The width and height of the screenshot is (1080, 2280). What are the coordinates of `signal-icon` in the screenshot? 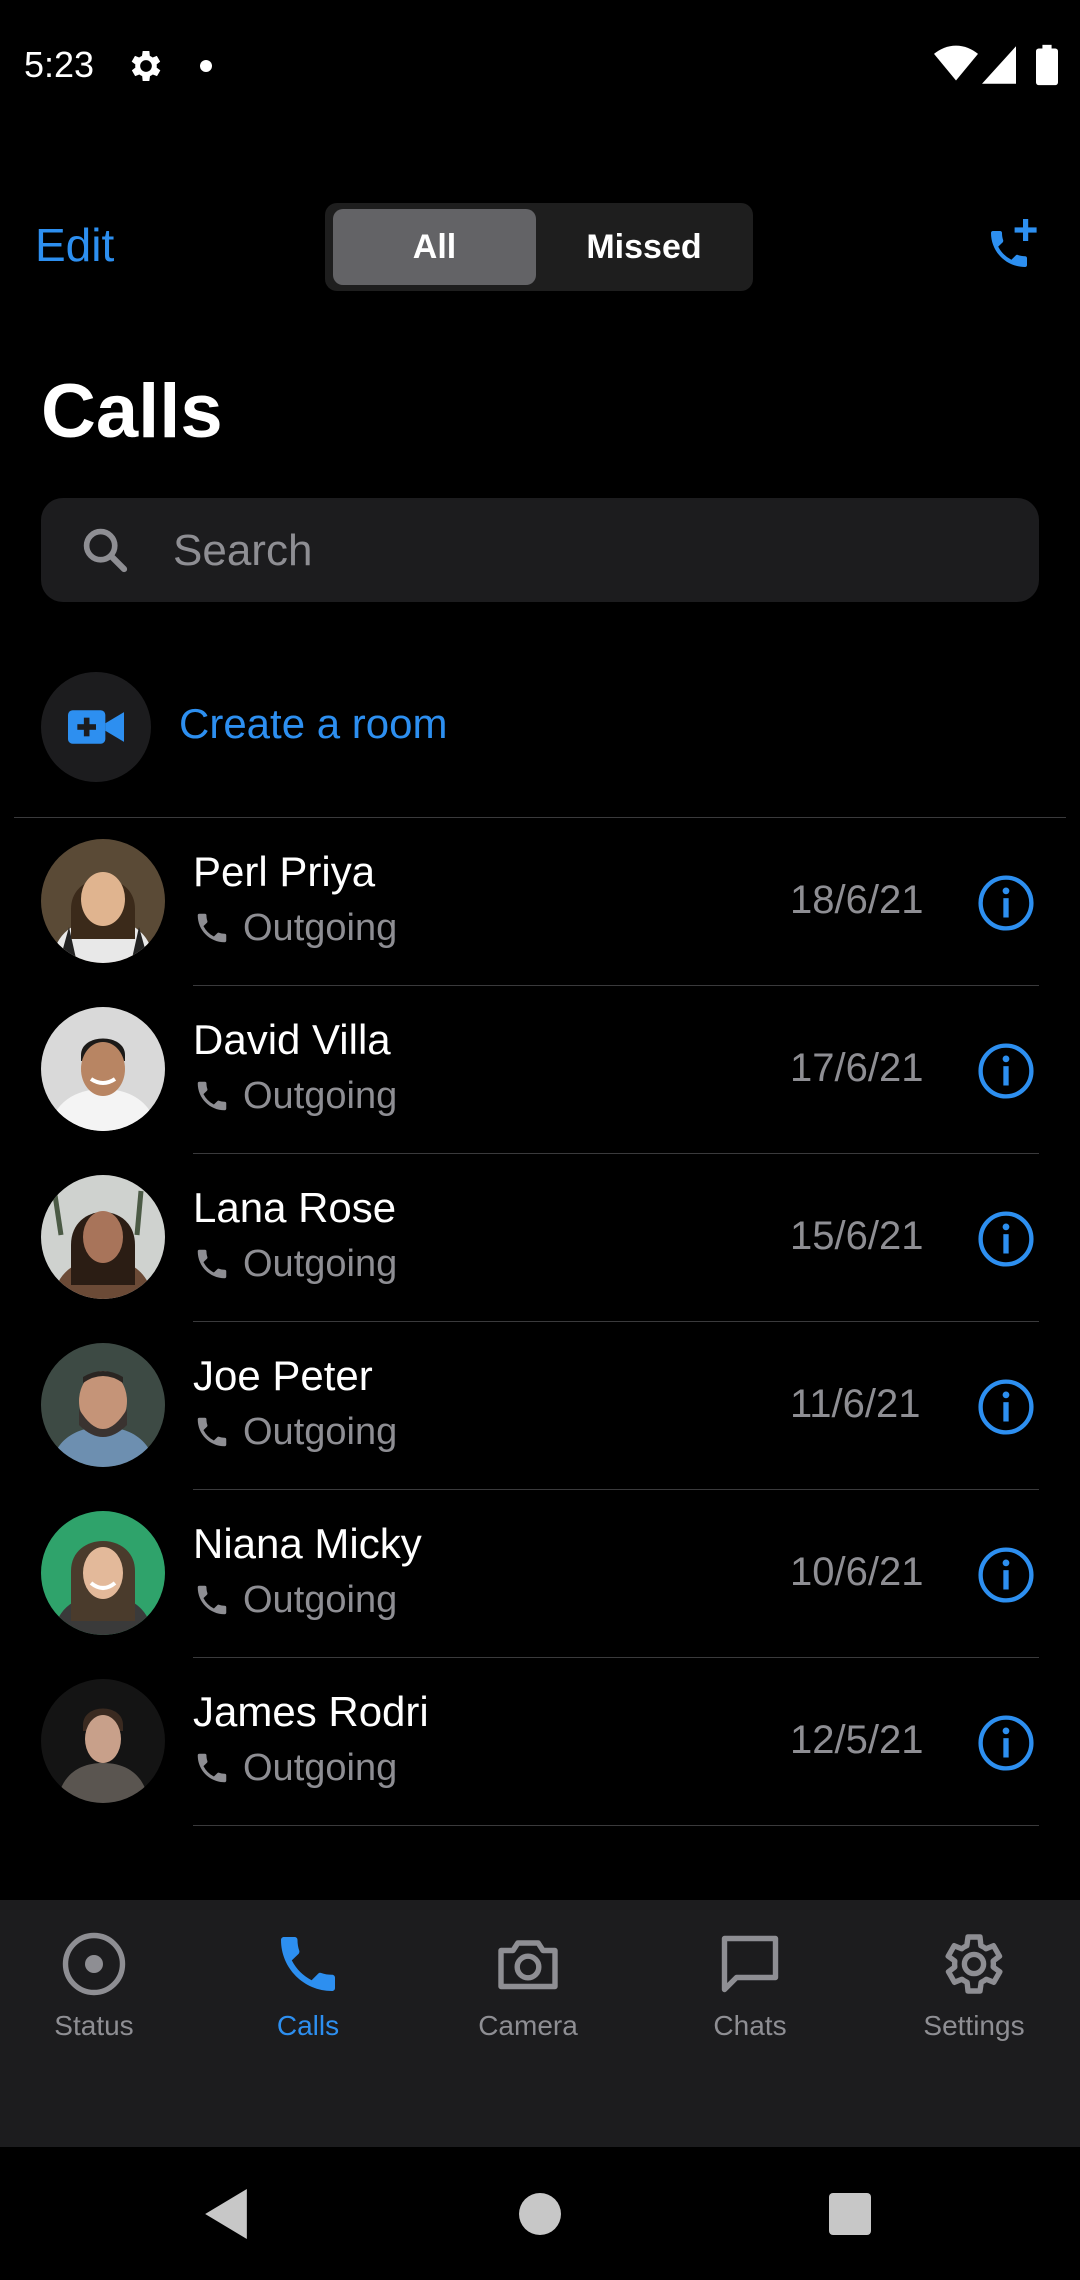 It's located at (999, 65).